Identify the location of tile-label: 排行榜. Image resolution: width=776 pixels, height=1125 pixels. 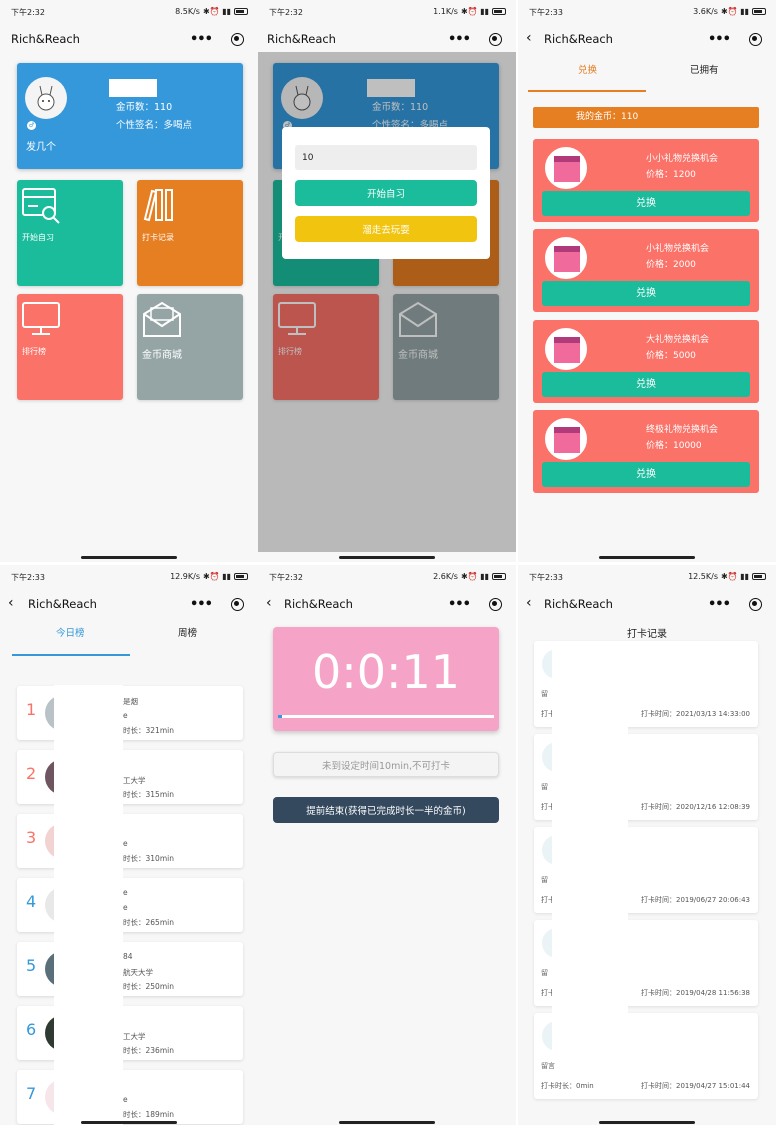
(34, 351).